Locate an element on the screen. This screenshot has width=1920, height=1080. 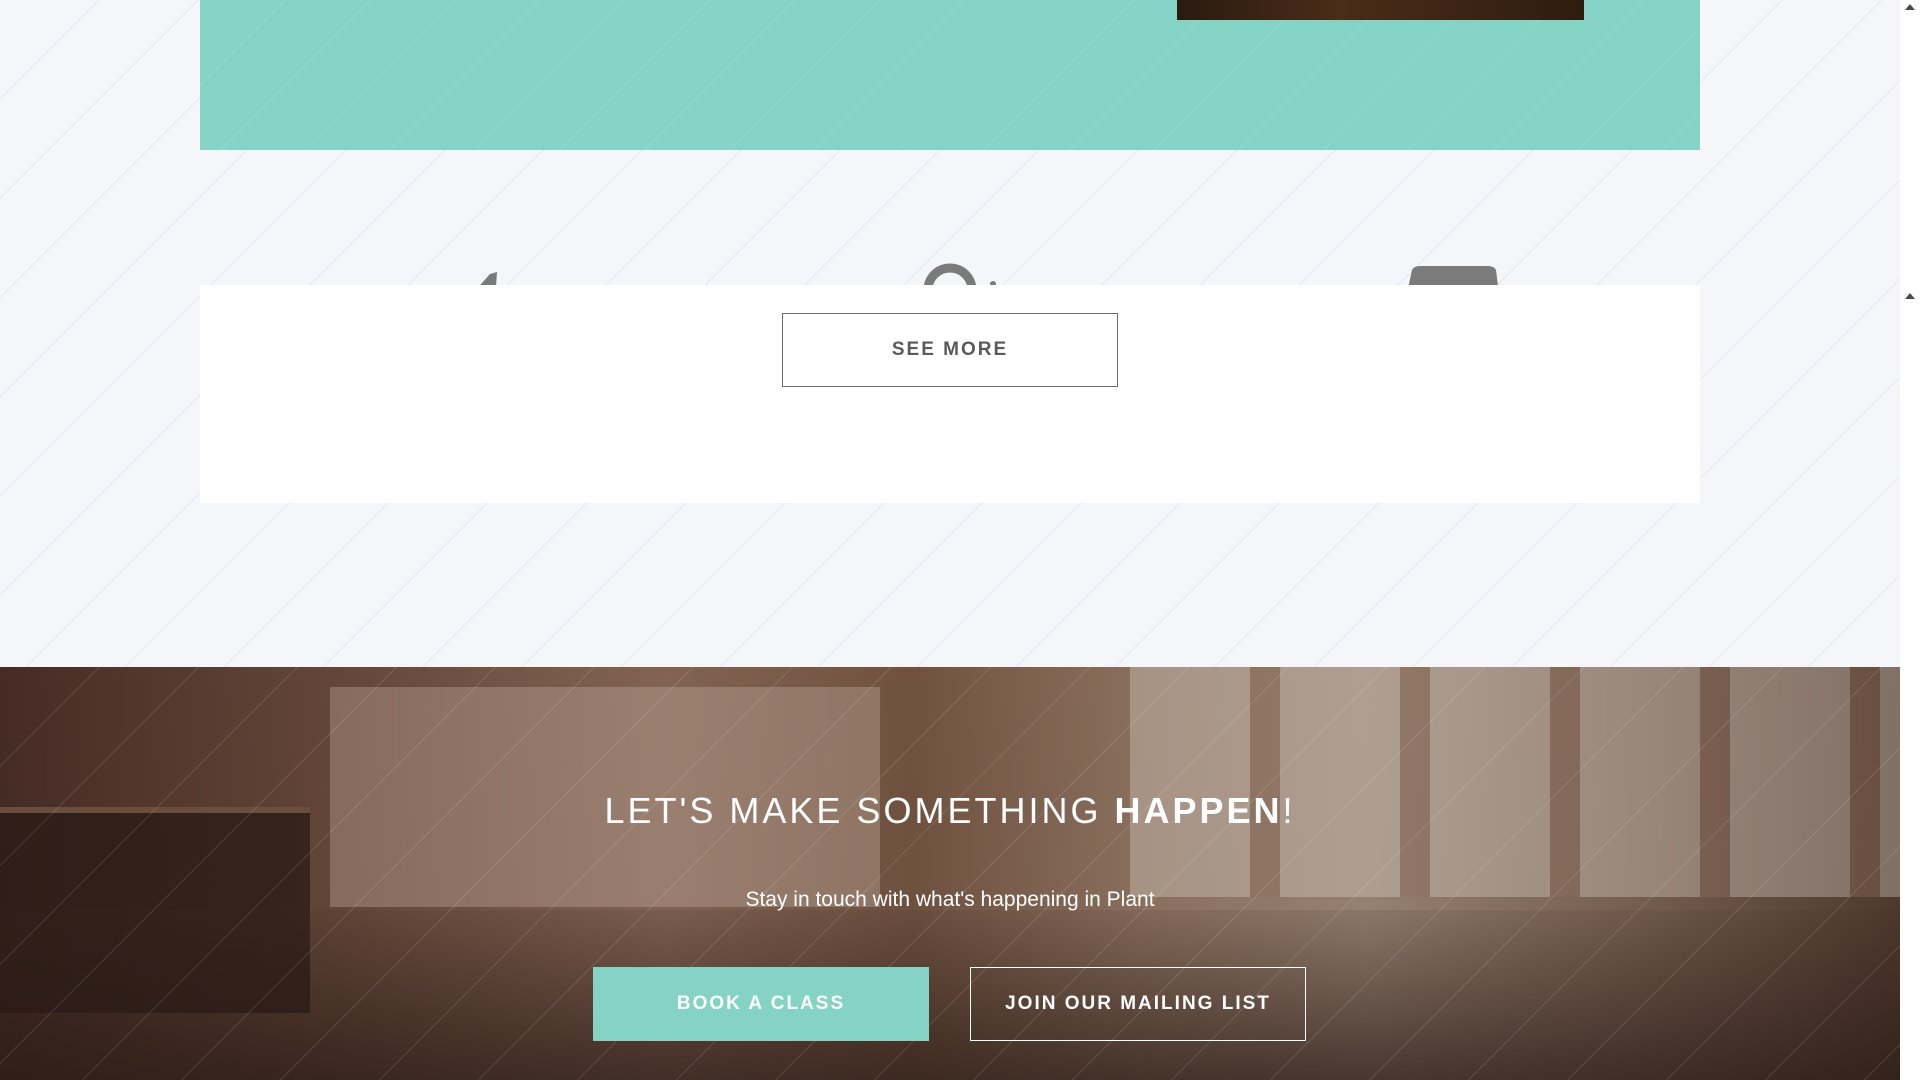
book-class-button: BOOK A CLASS is located at coordinates (761, 1004).